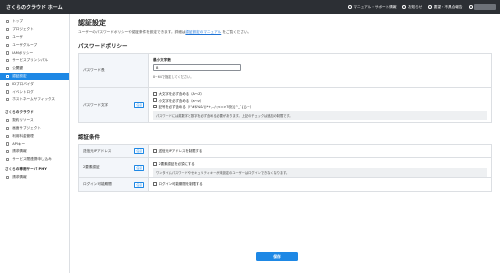 This screenshot has height=273, width=500. Describe the element at coordinates (17, 21) in the screenshot. I see `sidebar-item-label: トップ` at that location.